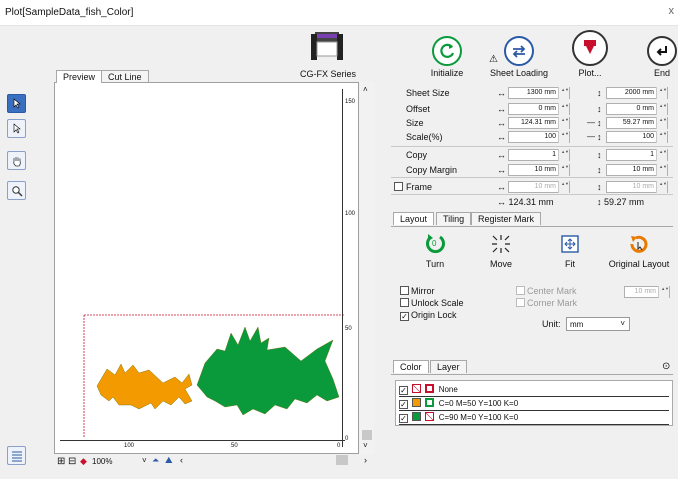 This screenshot has width=678, height=479. What do you see at coordinates (404, 290) in the screenshot?
I see `mirror-checkbox` at bounding box center [404, 290].